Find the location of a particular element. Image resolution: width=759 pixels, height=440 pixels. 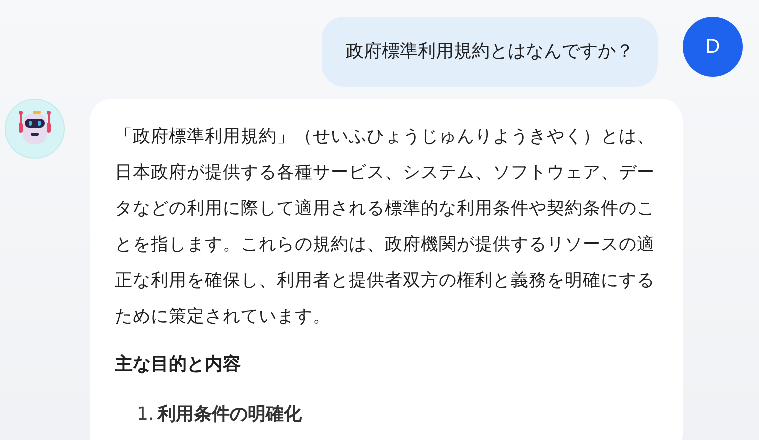

list-item-title: 利用条件の明確化 is located at coordinates (230, 415).